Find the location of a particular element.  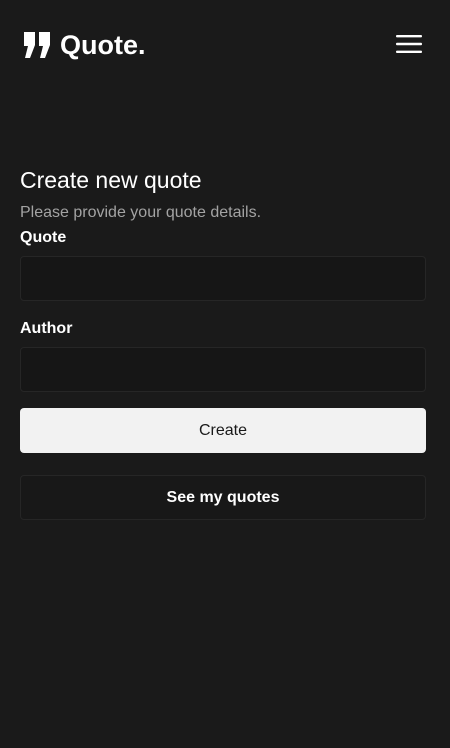

logo: Quote. is located at coordinates (85, 45).